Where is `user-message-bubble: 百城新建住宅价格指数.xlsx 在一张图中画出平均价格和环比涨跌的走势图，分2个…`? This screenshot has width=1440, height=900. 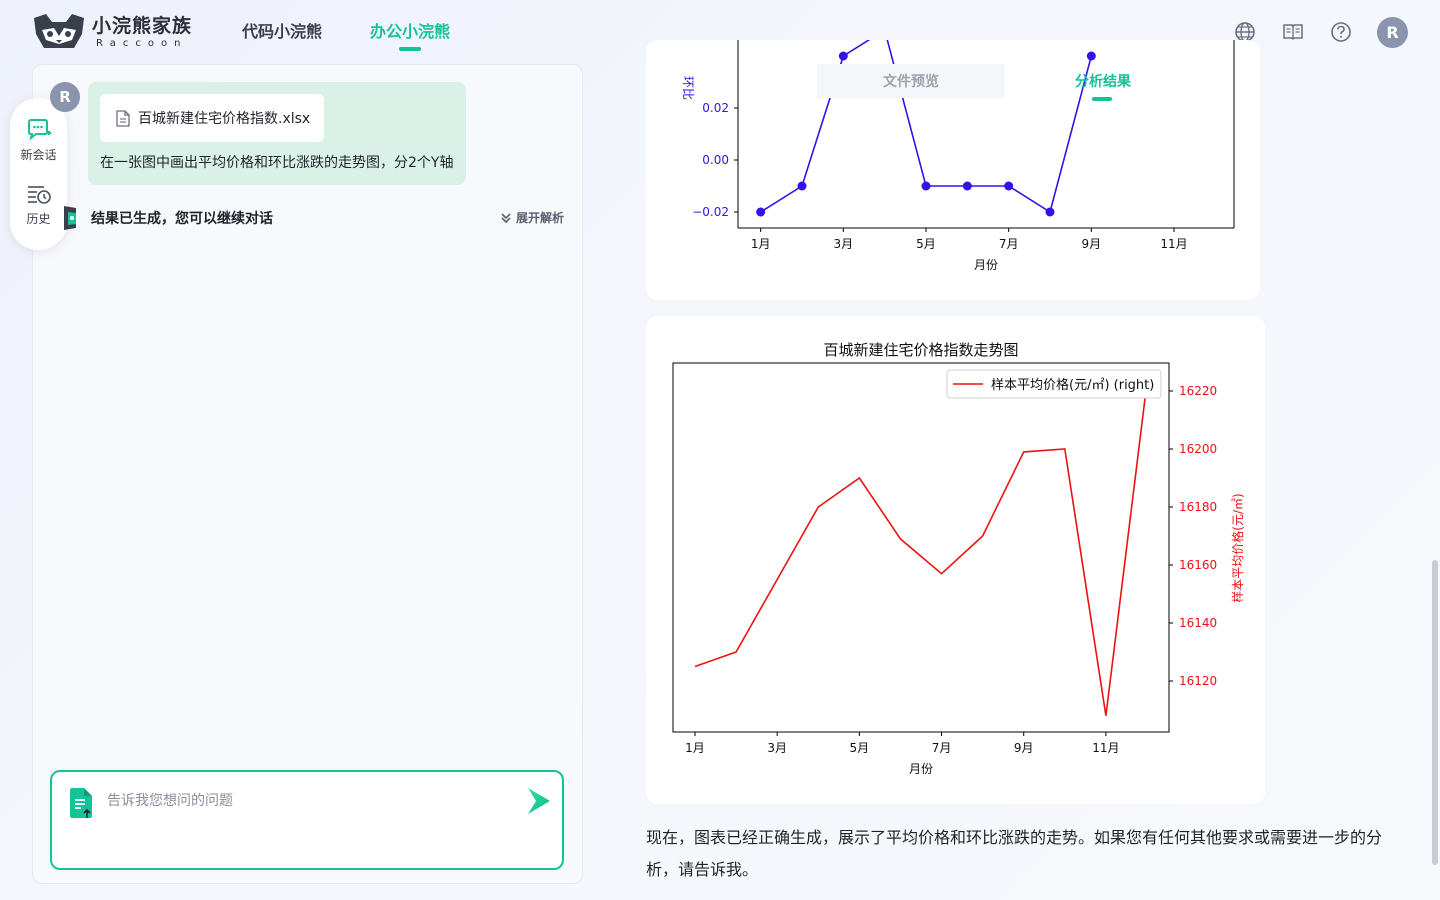 user-message-bubble: 百城新建住宅价格指数.xlsx 在一张图中画出平均价格和环比涨跌的走势图，分2个… is located at coordinates (277, 133).